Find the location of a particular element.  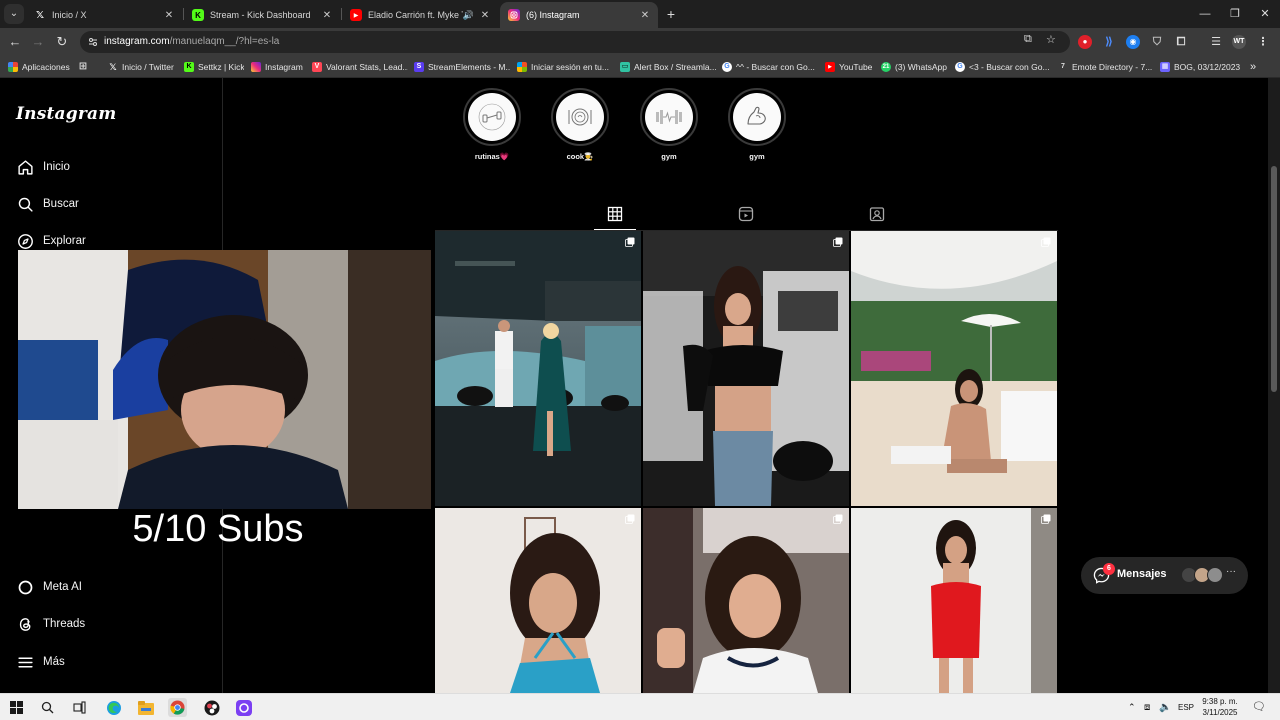

tab-groups-button: ⊞ is located at coordinates (86, 67).